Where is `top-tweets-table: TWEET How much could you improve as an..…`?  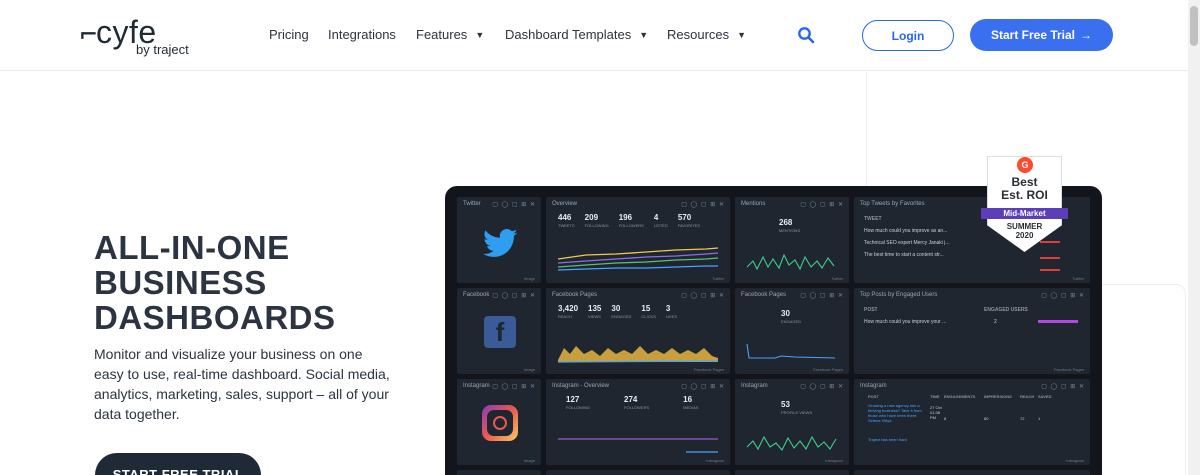
top-tweets-table: TWEET How much could you improve as an..… is located at coordinates (907, 237).